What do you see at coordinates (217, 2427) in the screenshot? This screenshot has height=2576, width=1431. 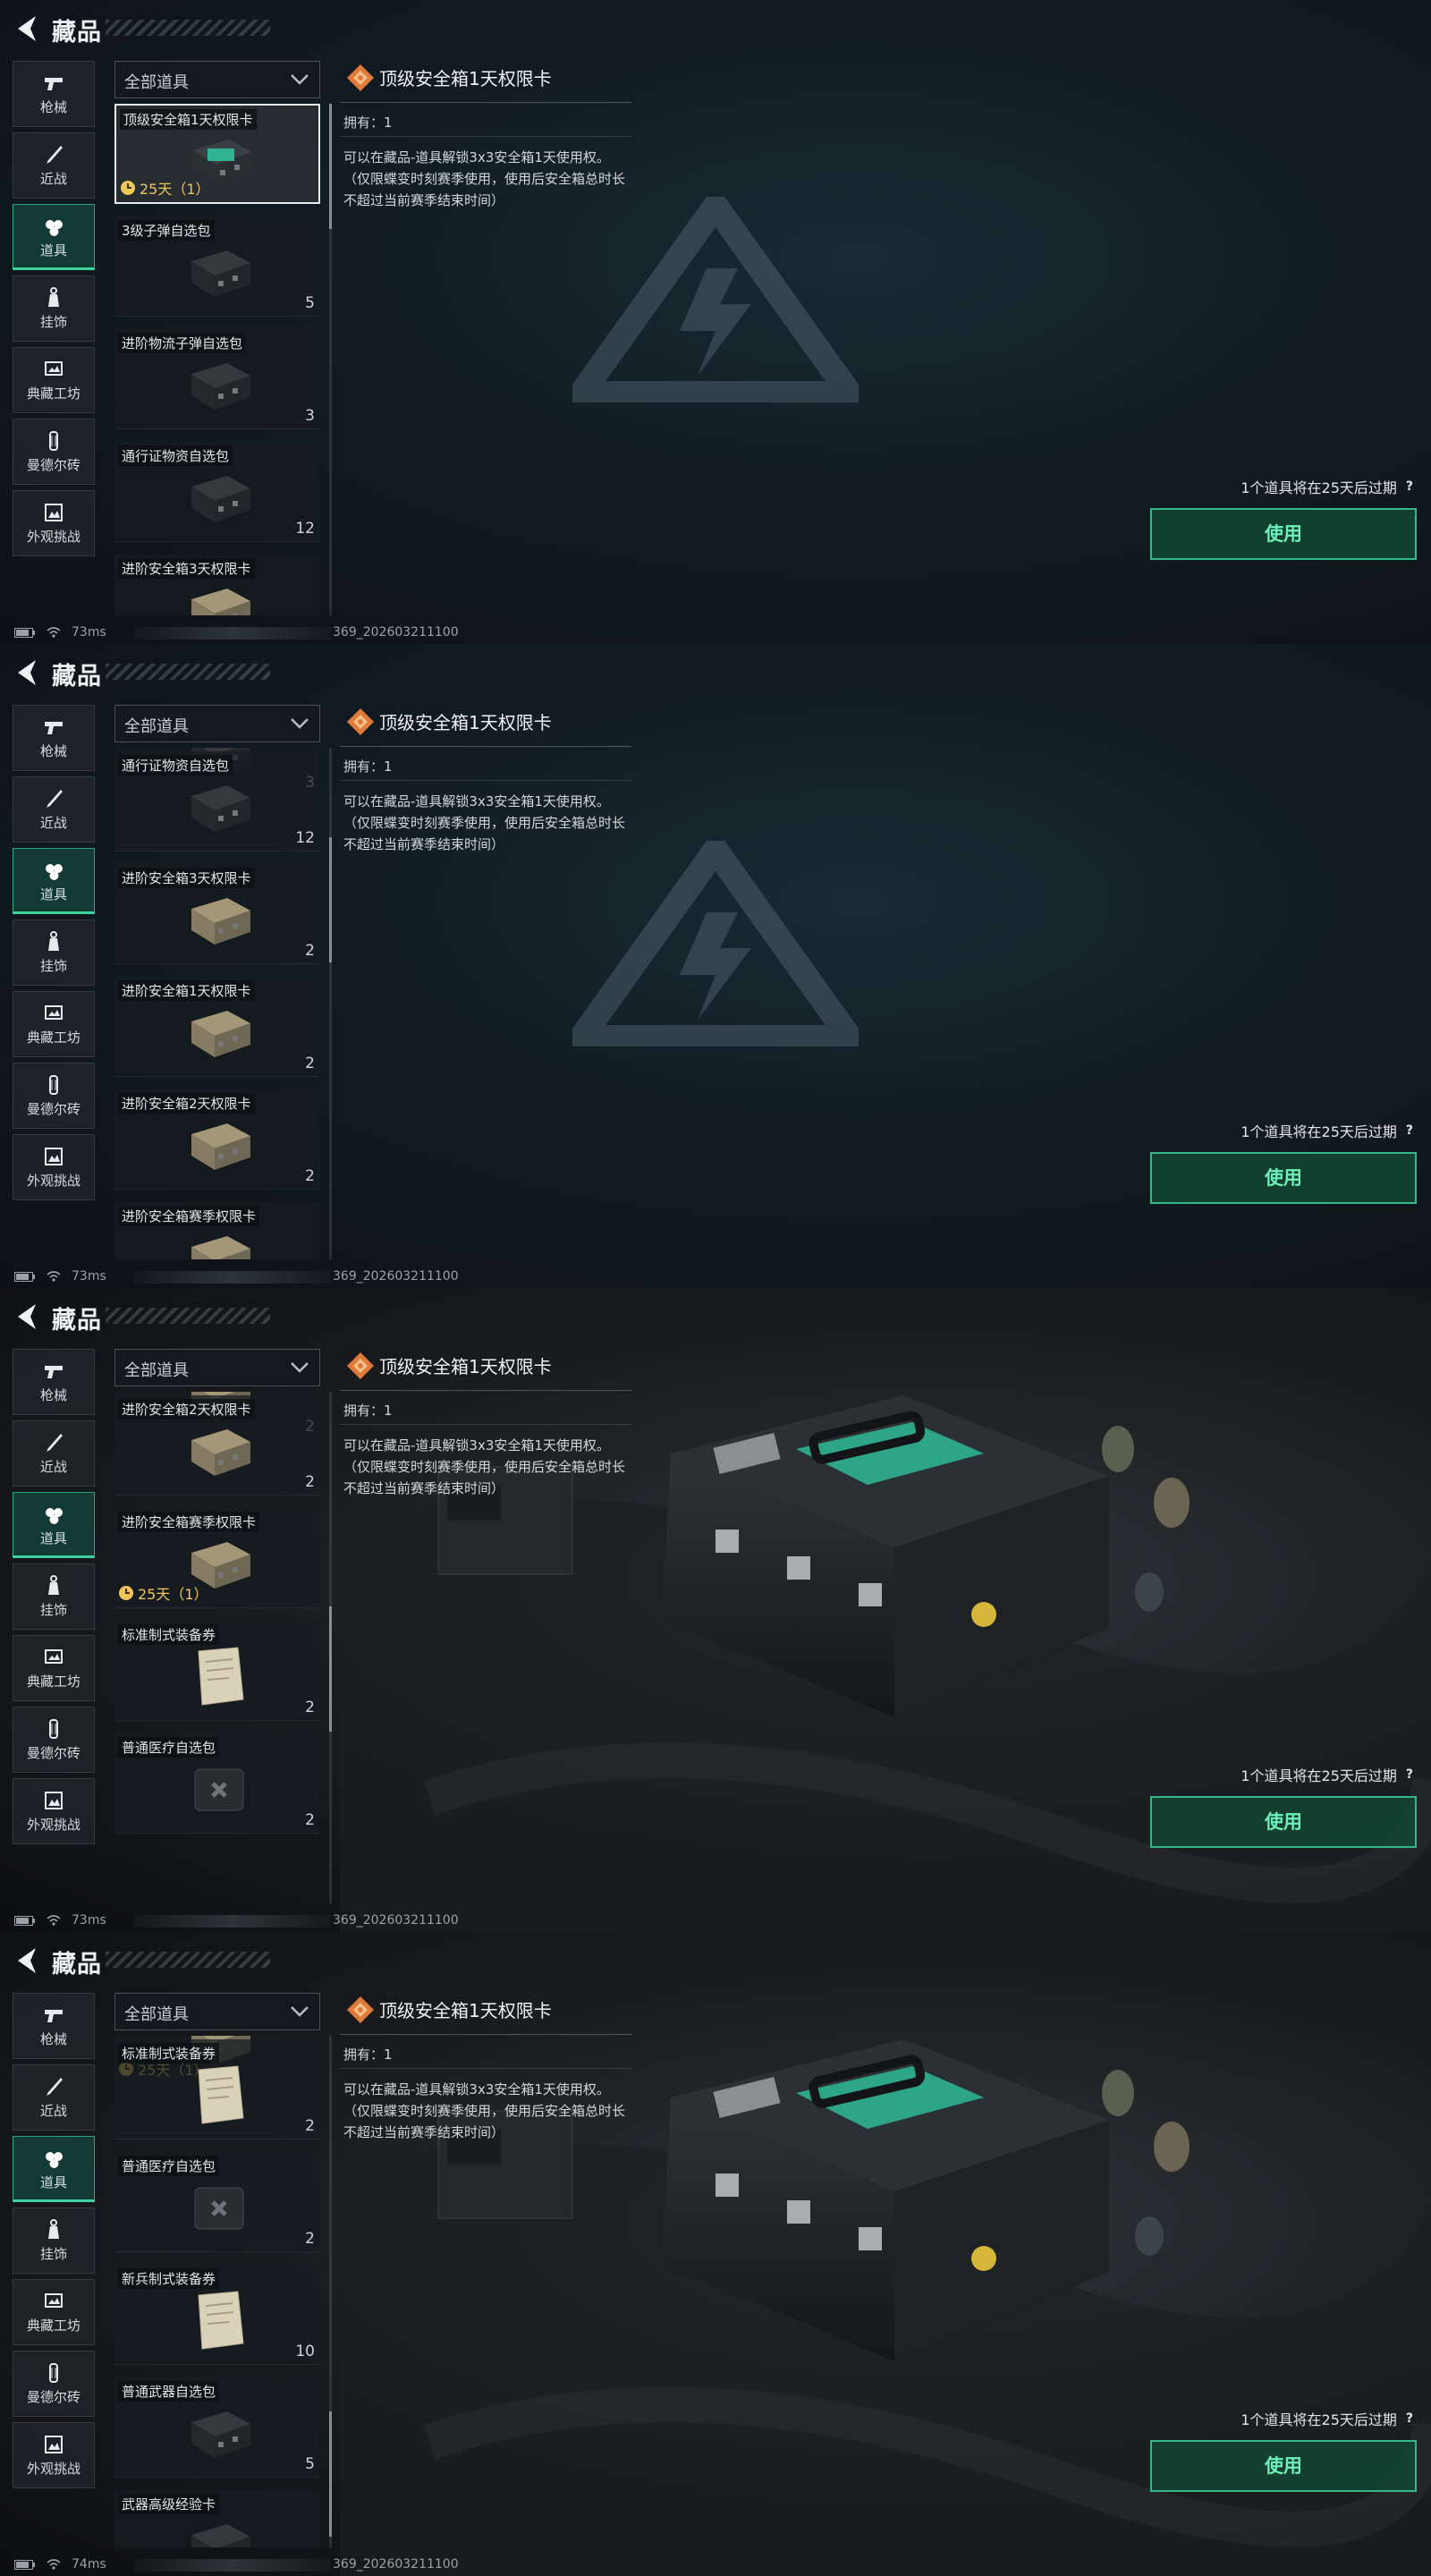 I see `list-item: 普通武器自选包 5` at bounding box center [217, 2427].